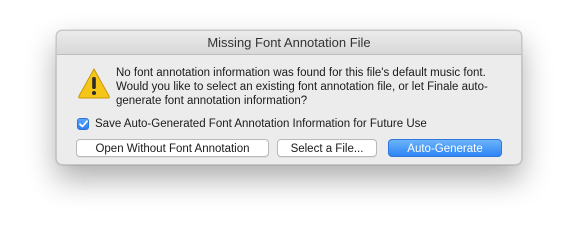 The height and width of the screenshot is (248, 577). I want to click on warning-icon, so click(94, 83).